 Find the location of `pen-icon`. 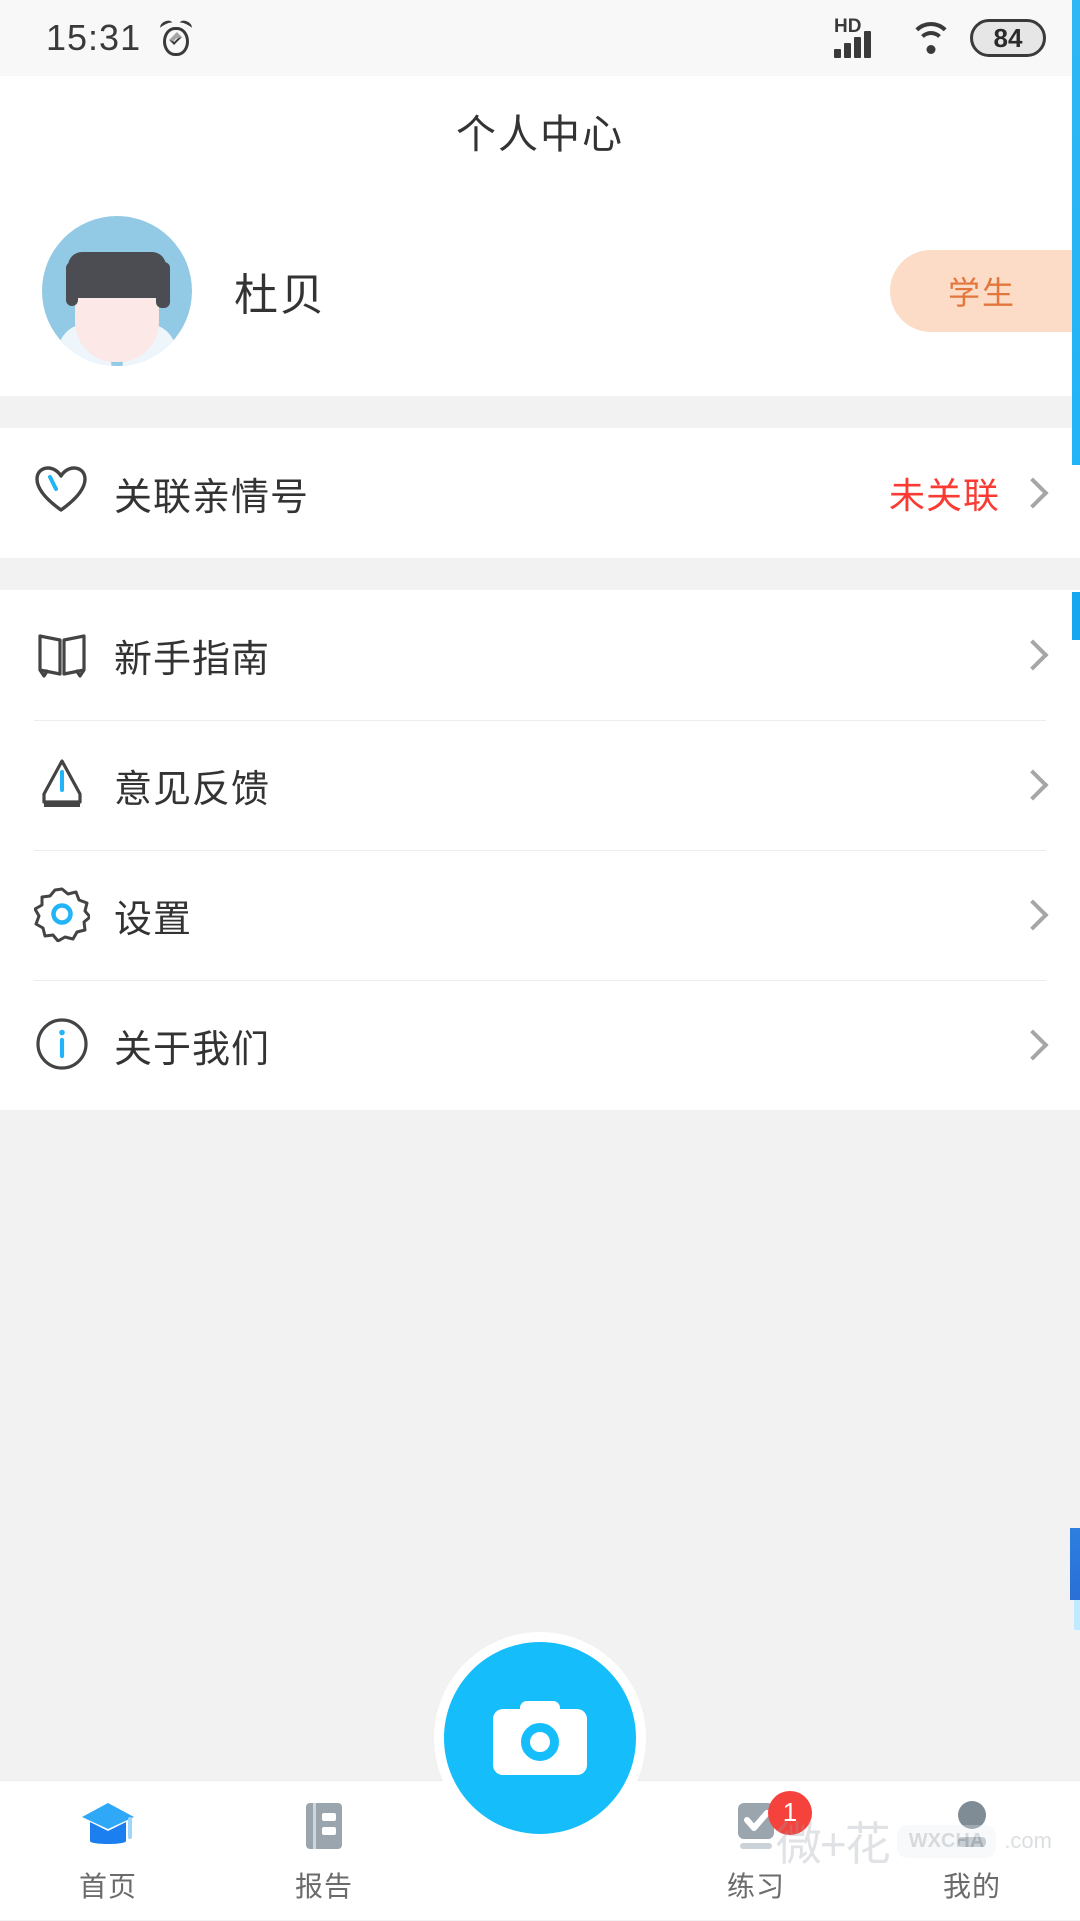

pen-icon is located at coordinates (63, 785).